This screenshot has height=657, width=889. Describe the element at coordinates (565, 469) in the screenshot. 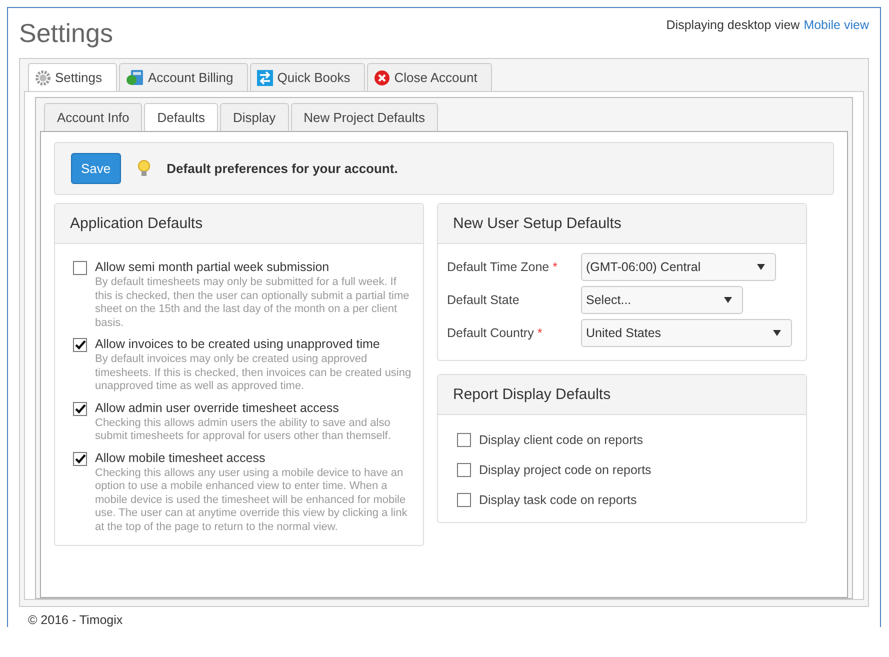

I see `option-label: Display project code on reports` at that location.